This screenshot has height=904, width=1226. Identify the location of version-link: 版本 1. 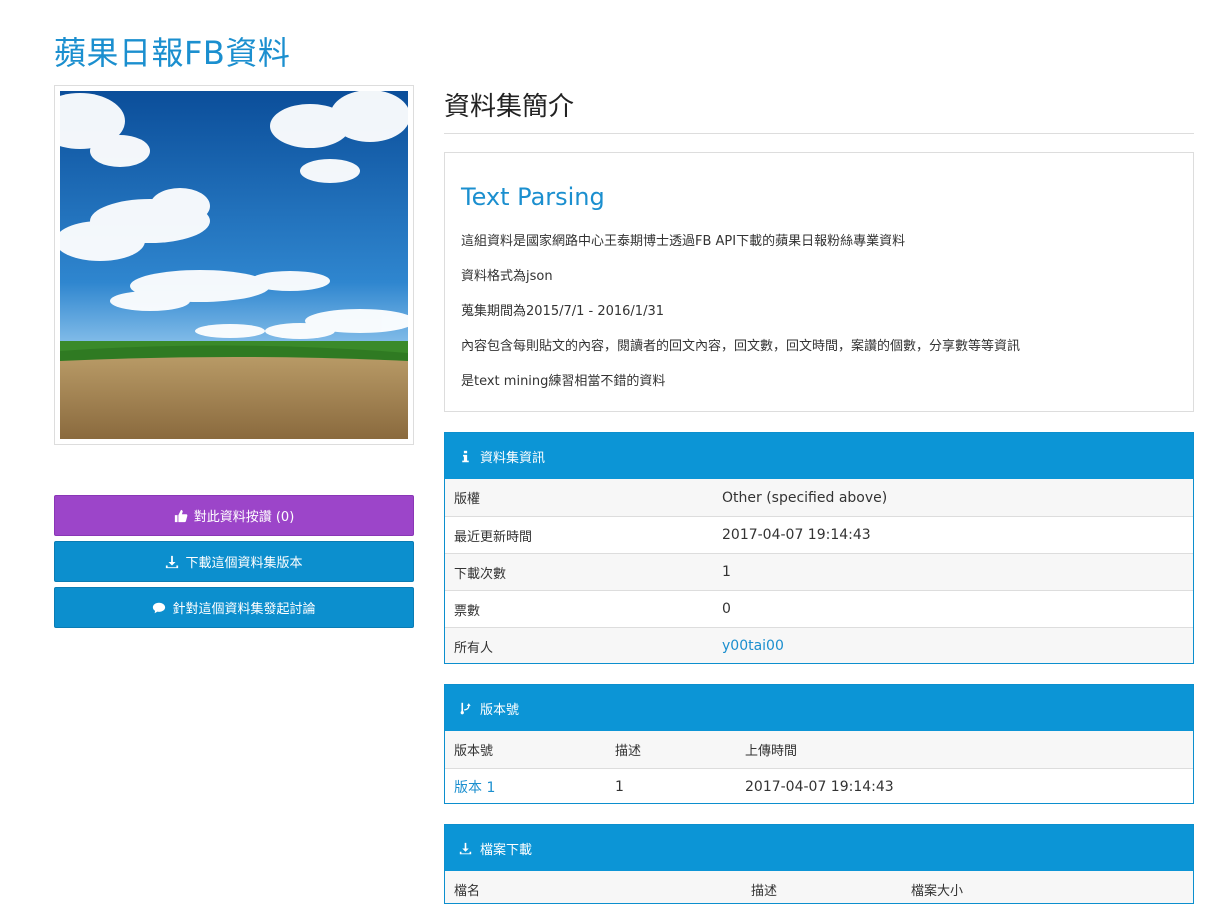
(530, 787).